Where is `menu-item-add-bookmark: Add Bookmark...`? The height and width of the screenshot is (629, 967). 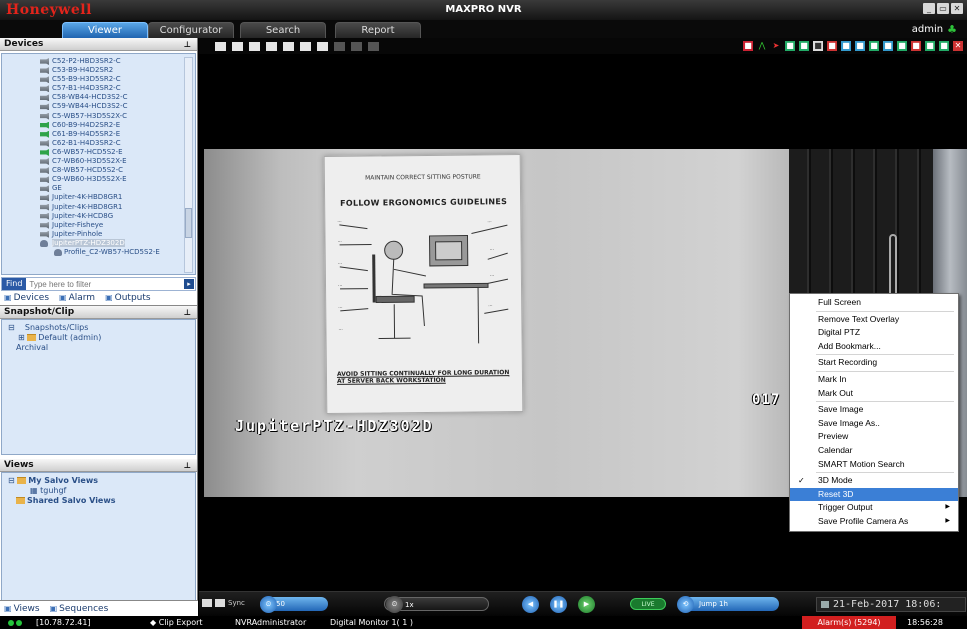
menu-item-add-bookmark: Add Bookmark... is located at coordinates (874, 347).